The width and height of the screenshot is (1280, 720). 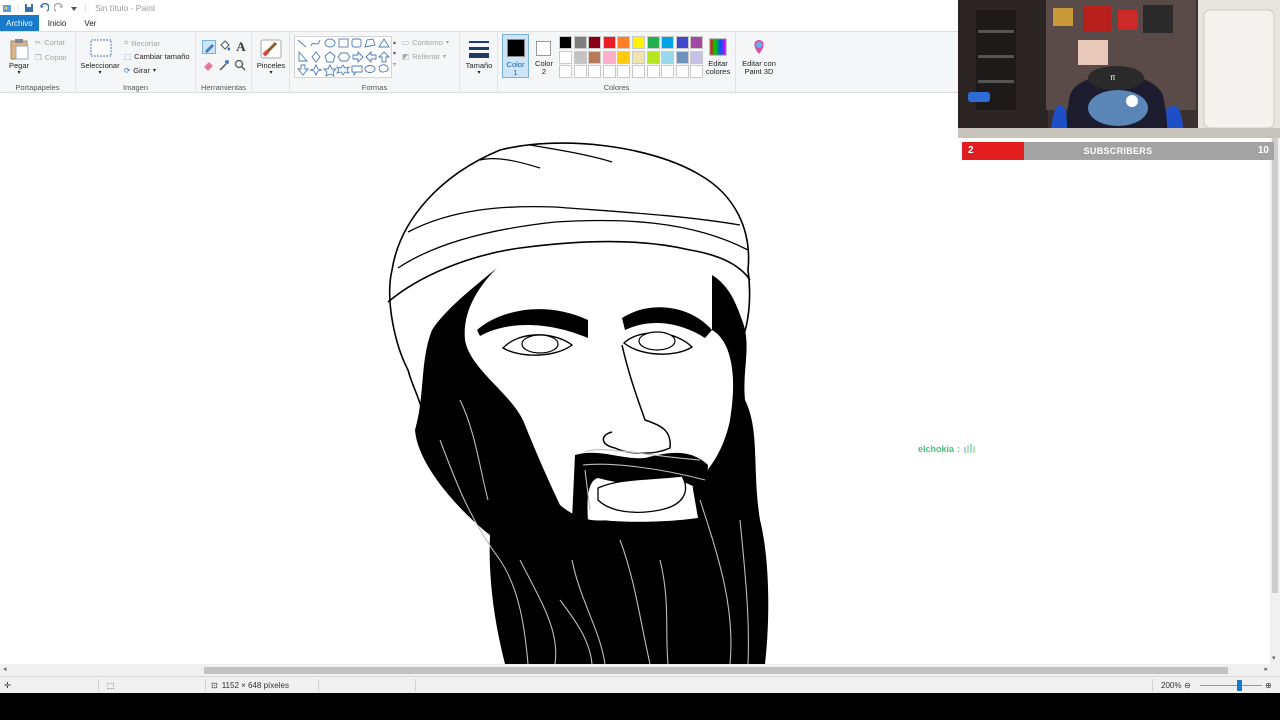 I want to click on title-bar: | | Sin título - Paint, so click(x=479, y=7).